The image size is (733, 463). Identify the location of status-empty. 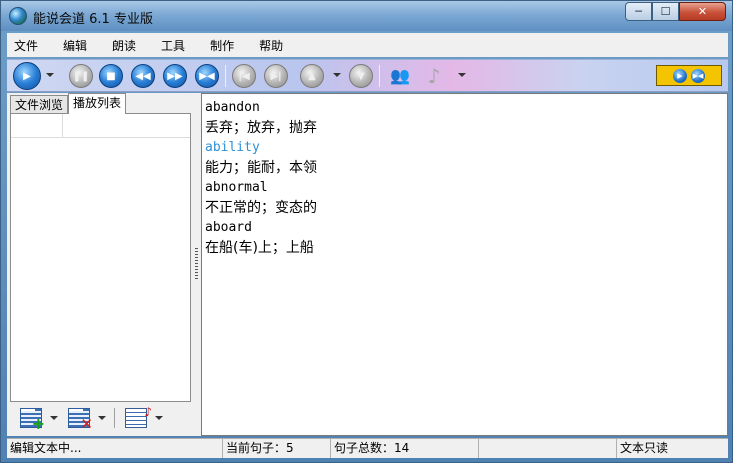
(548, 448).